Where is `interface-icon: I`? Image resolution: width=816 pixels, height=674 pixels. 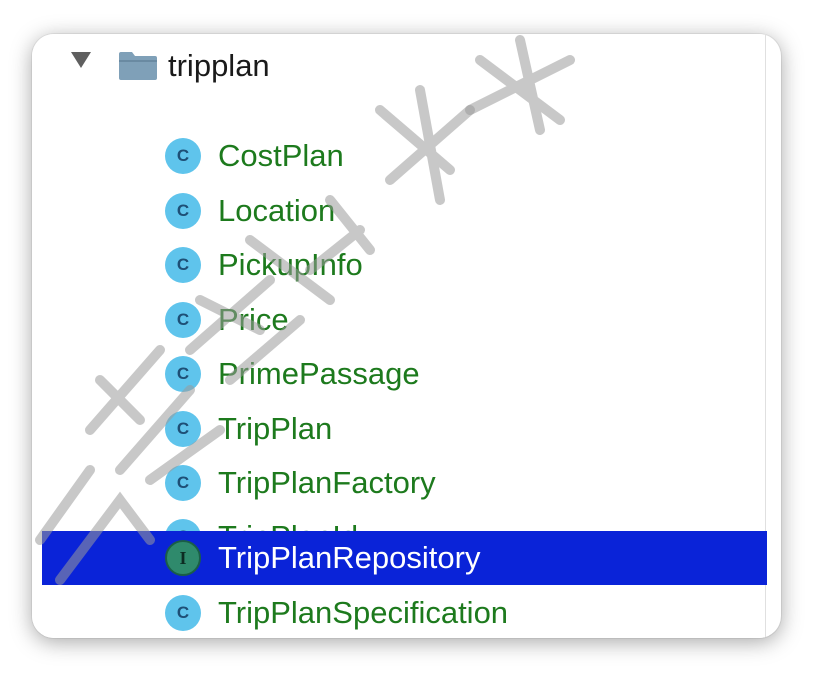 interface-icon: I is located at coordinates (183, 558).